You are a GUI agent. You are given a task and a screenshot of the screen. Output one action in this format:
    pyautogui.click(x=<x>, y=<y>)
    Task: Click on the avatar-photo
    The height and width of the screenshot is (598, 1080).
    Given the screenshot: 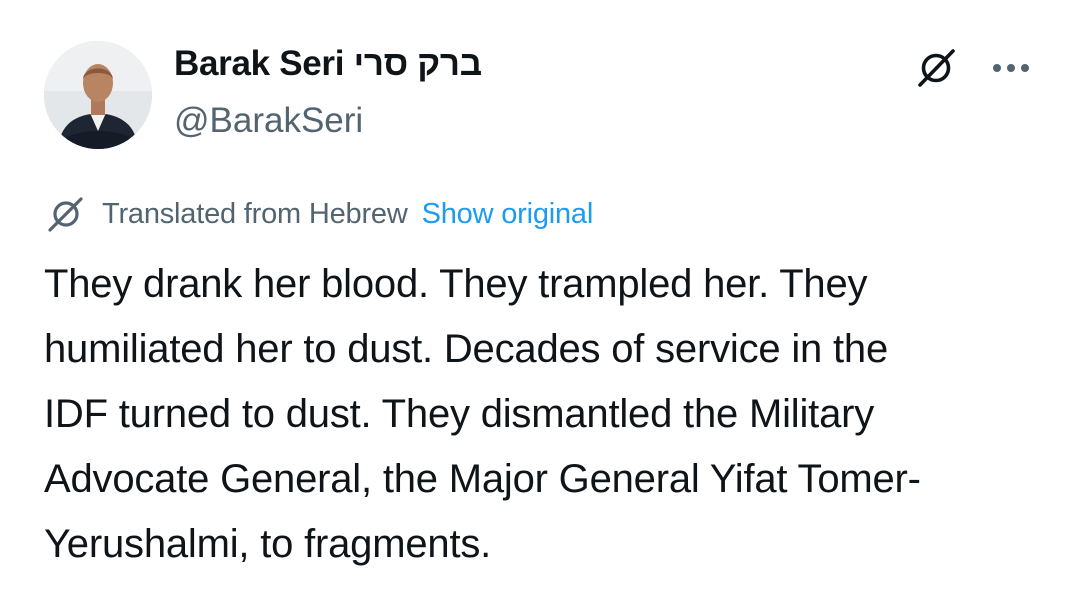 What is the action you would take?
    pyautogui.click(x=98, y=95)
    